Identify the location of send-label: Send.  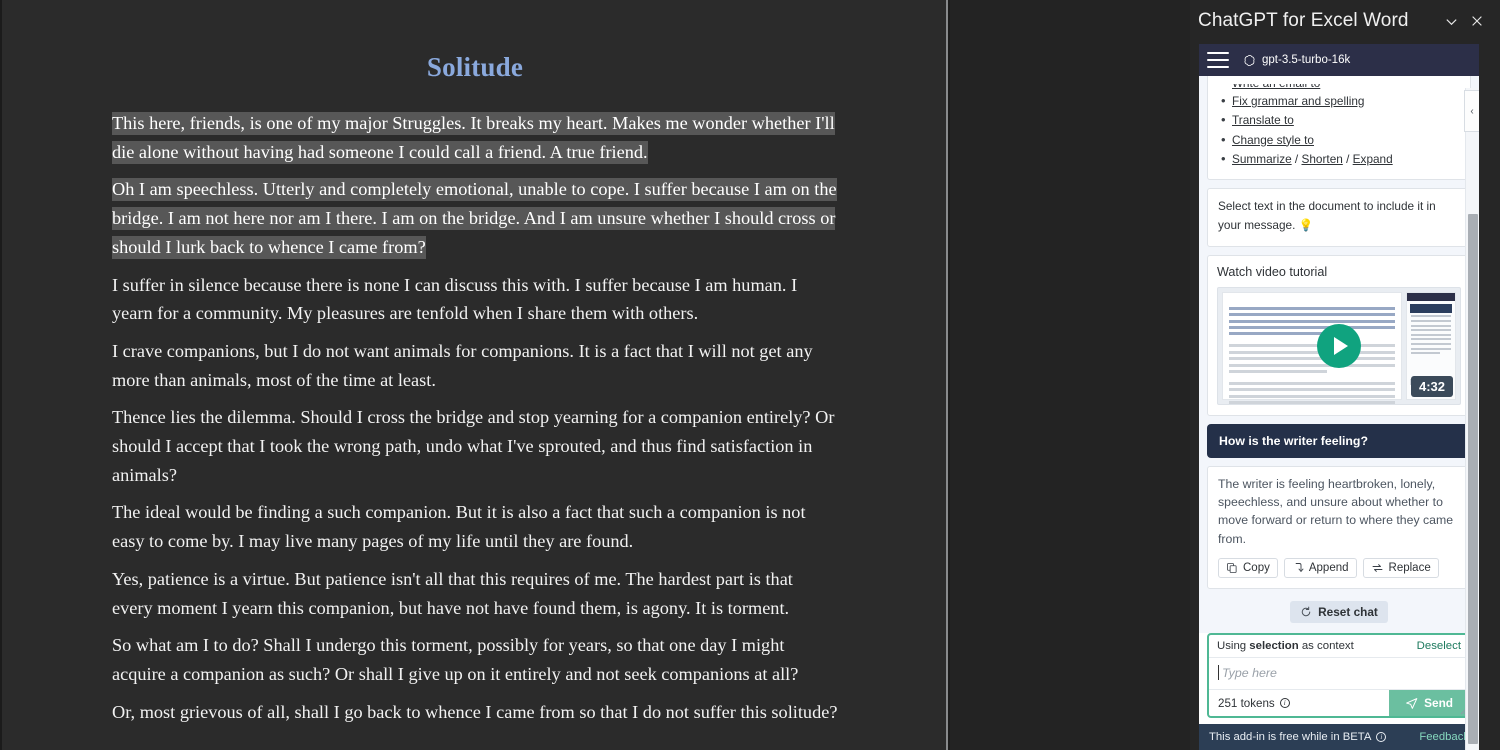
(1438, 703).